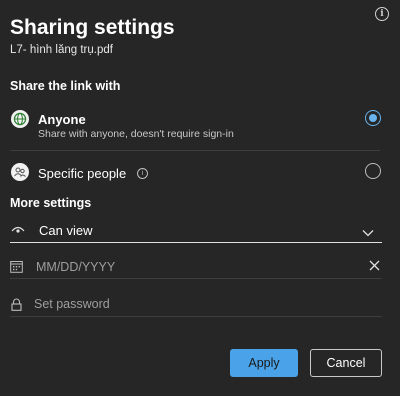 The height and width of the screenshot is (396, 400). Describe the element at coordinates (16, 307) in the screenshot. I see `lock-icon` at that location.